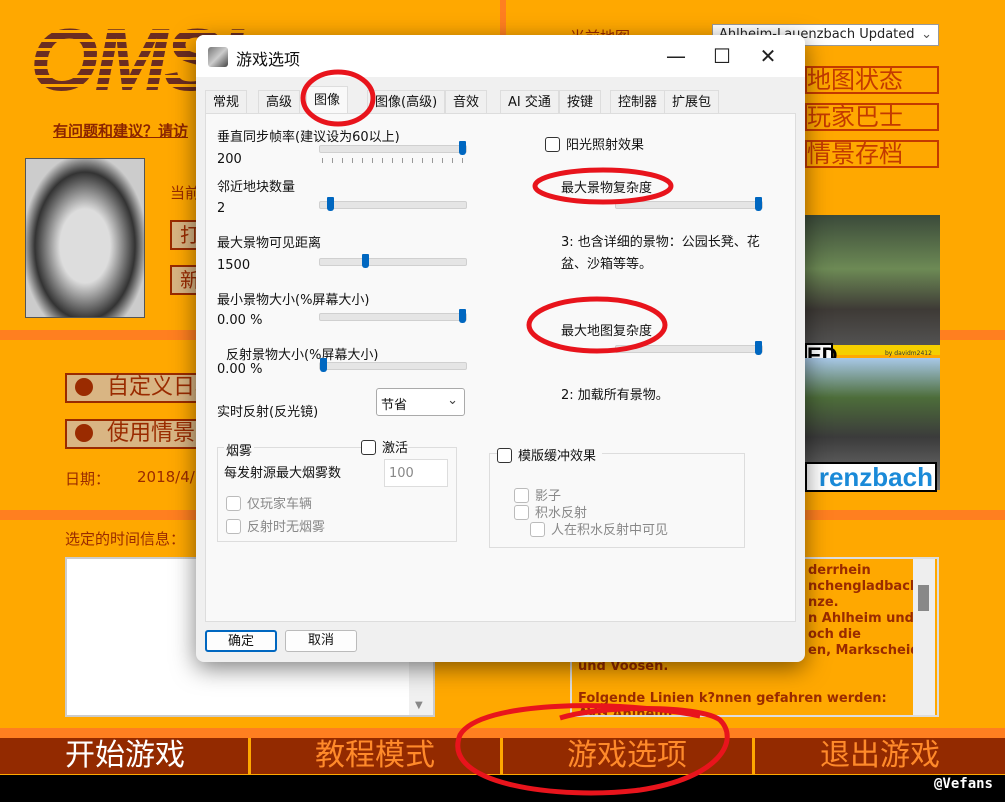 The width and height of the screenshot is (1005, 802). Describe the element at coordinates (963, 784) in the screenshot. I see `watermark: @Vefans` at that location.